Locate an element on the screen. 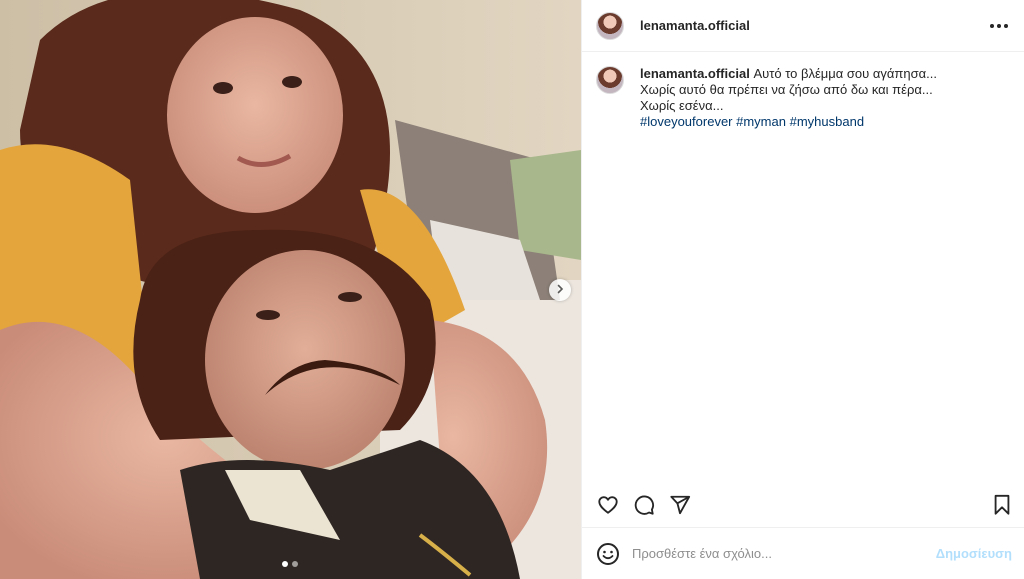 This screenshot has width=1024, height=579. comment-bubble-icon is located at coordinates (644, 505).